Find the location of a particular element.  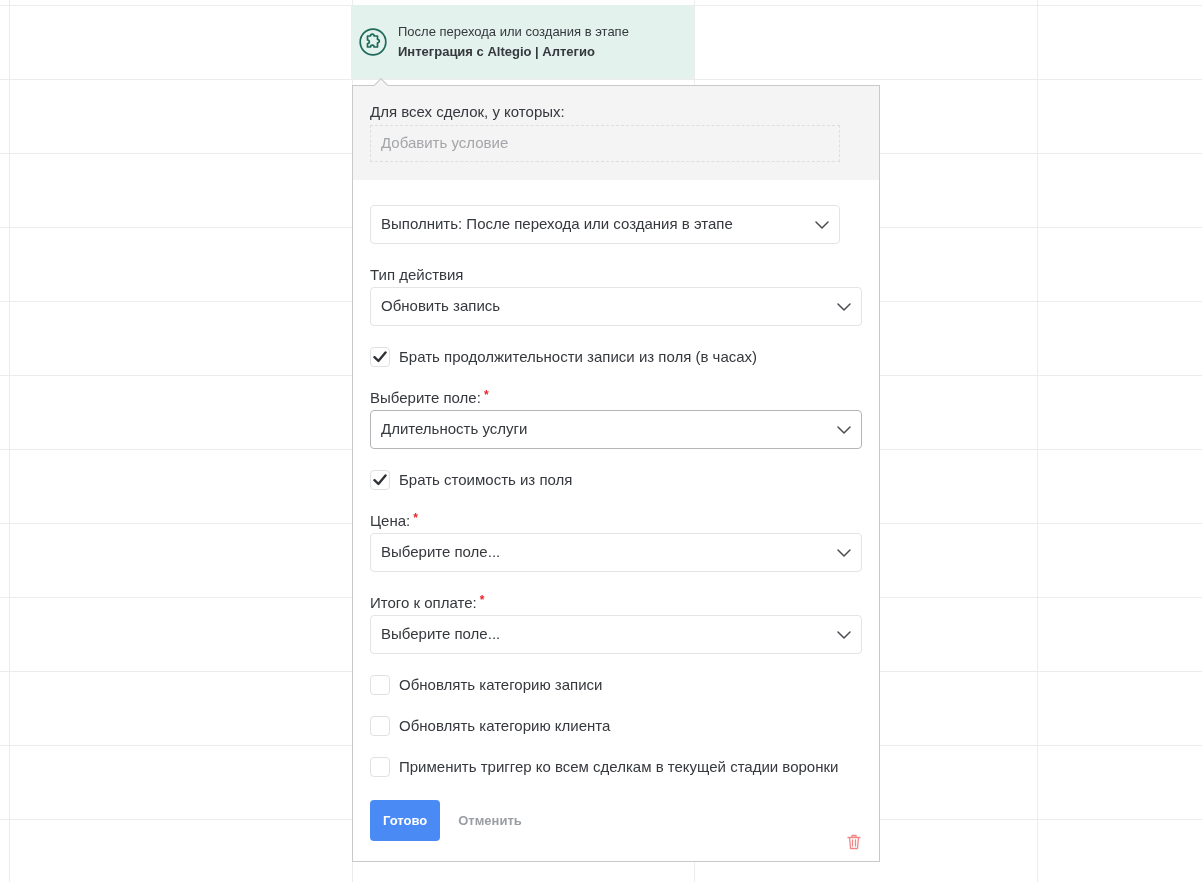

checkbox-label: Брать продолжительности записи из поля (в часах) is located at coordinates (578, 357).